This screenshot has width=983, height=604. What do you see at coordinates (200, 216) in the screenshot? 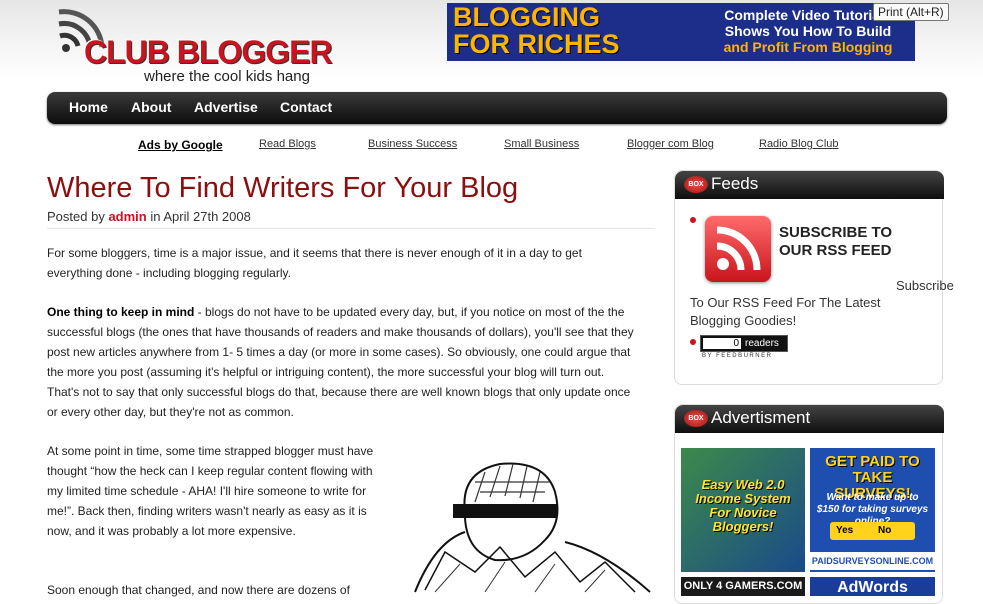
I see `post-date: in April 27th 2008` at bounding box center [200, 216].